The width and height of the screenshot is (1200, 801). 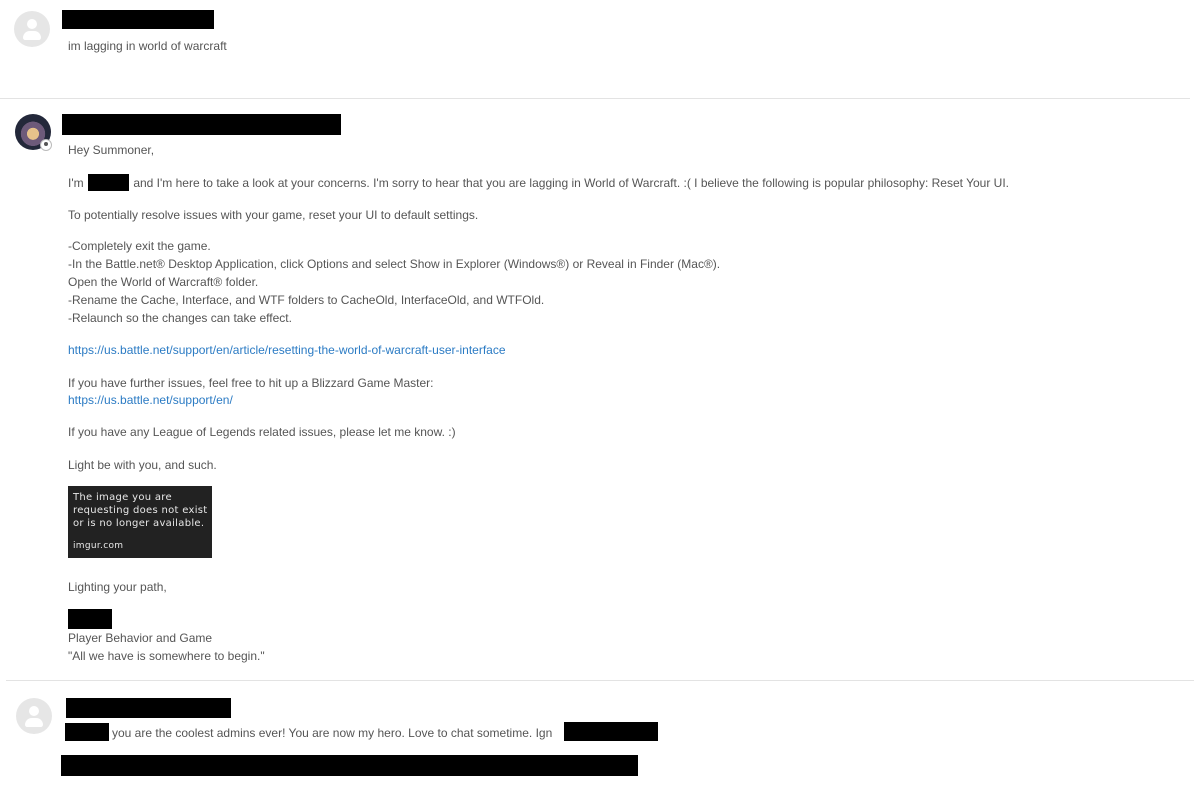 I want to click on signoff: Lighting your path,, so click(x=117, y=587).